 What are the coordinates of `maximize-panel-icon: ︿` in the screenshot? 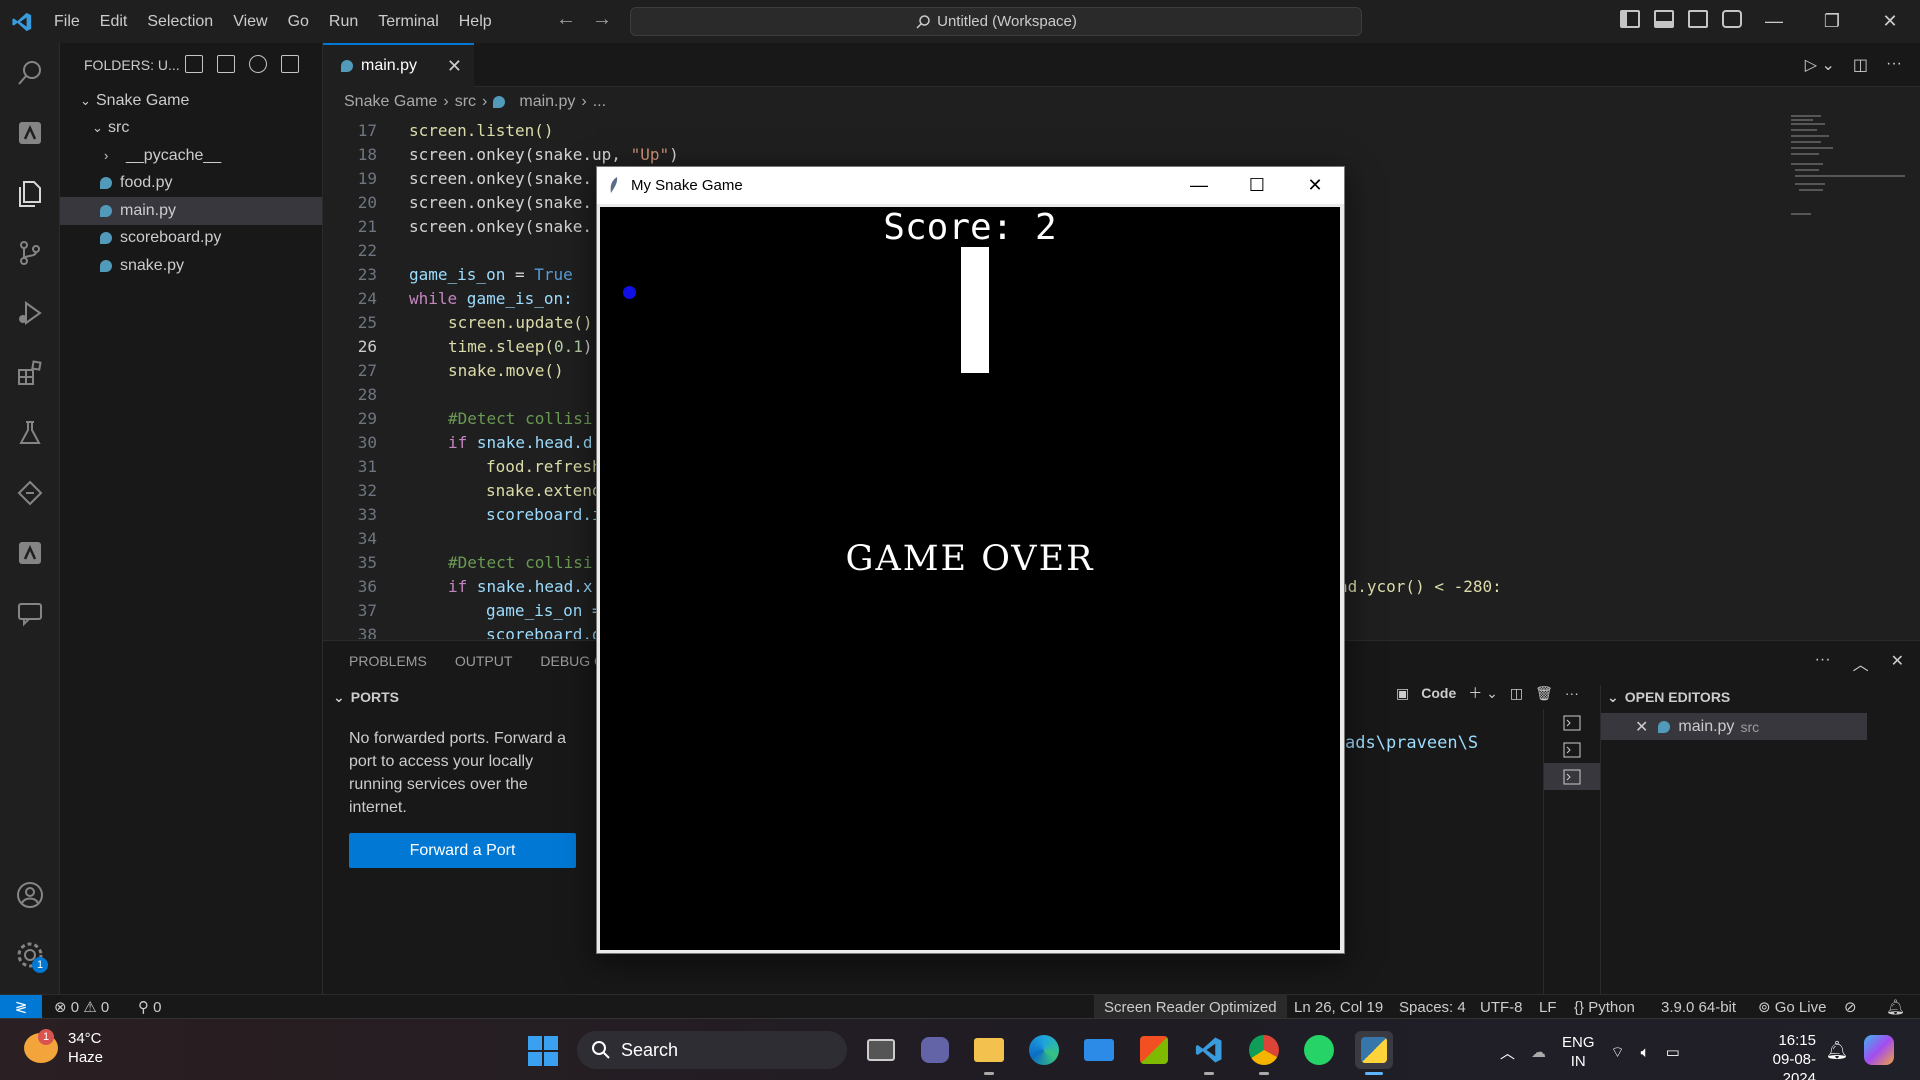 It's located at (1861, 663).